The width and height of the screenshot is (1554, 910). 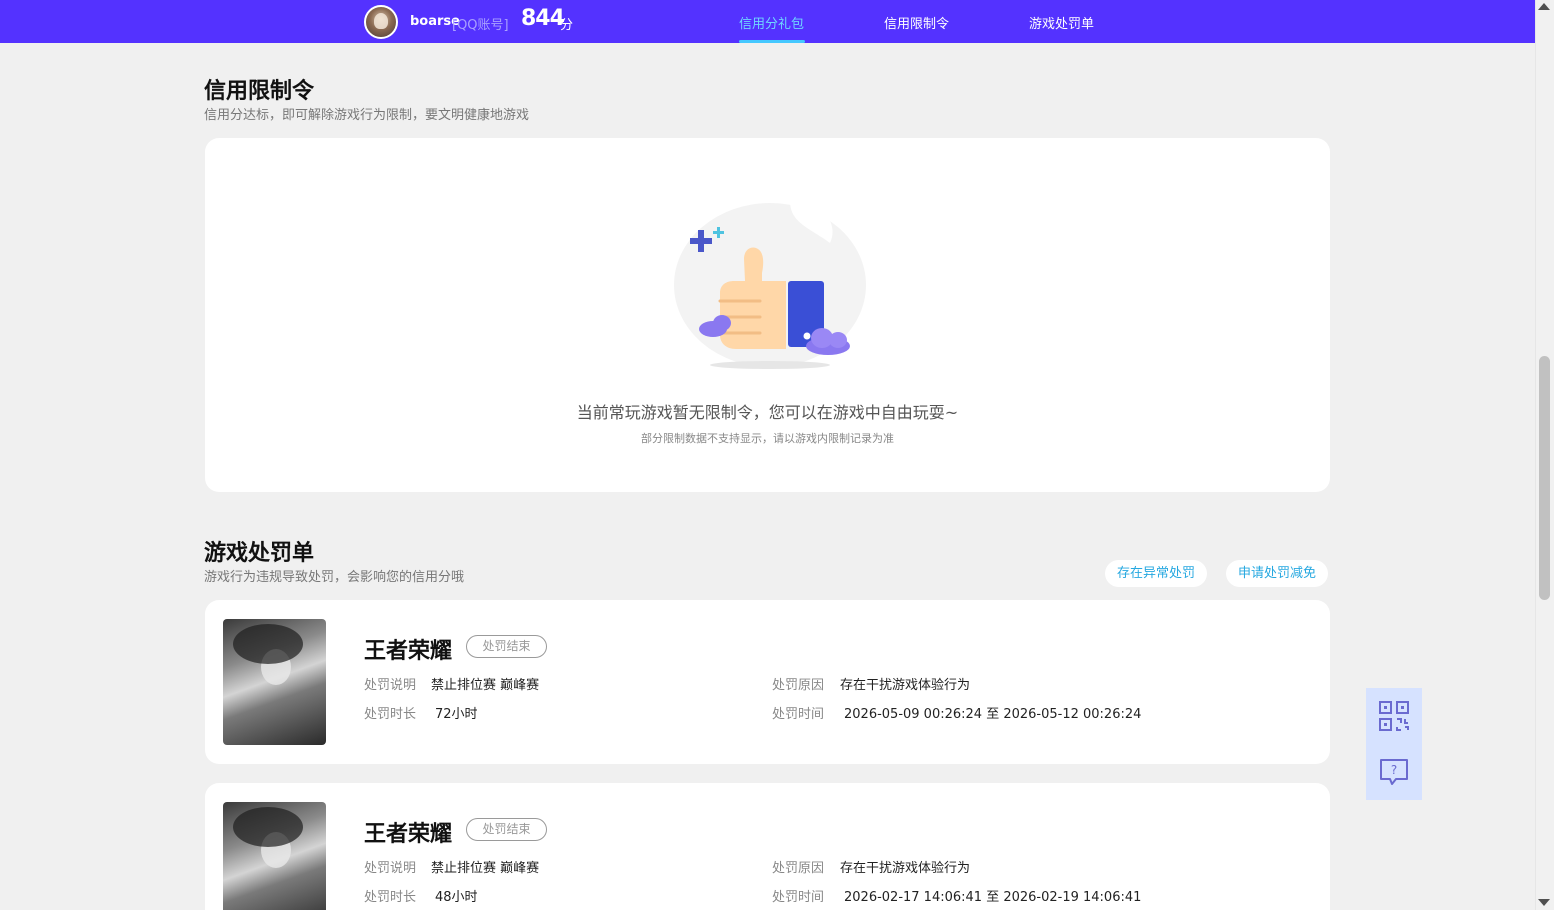 I want to click on tab-credit-restriction: 信用限制令, so click(x=916, y=22).